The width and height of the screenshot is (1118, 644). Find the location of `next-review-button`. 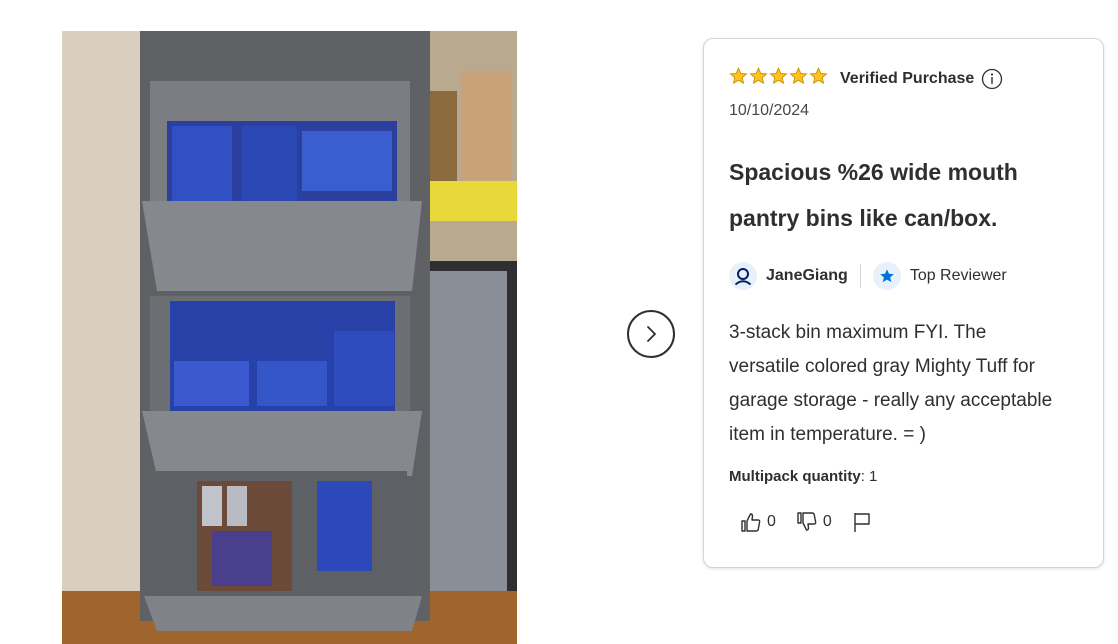

next-review-button is located at coordinates (651, 334).